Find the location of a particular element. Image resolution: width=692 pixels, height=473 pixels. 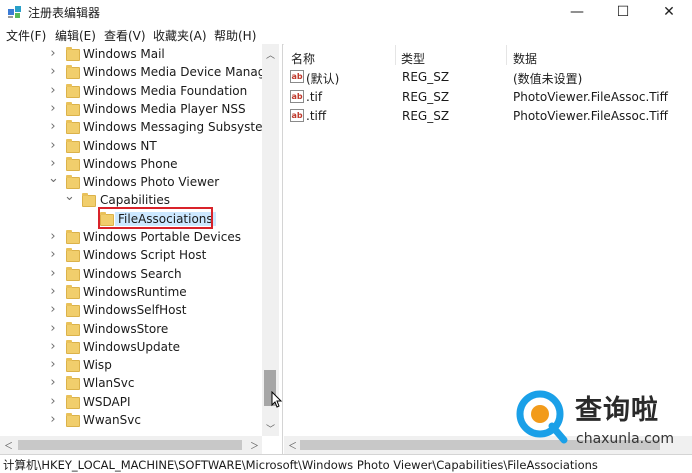

tree-item: › Windows Media Device Manager is located at coordinates (139, 73).